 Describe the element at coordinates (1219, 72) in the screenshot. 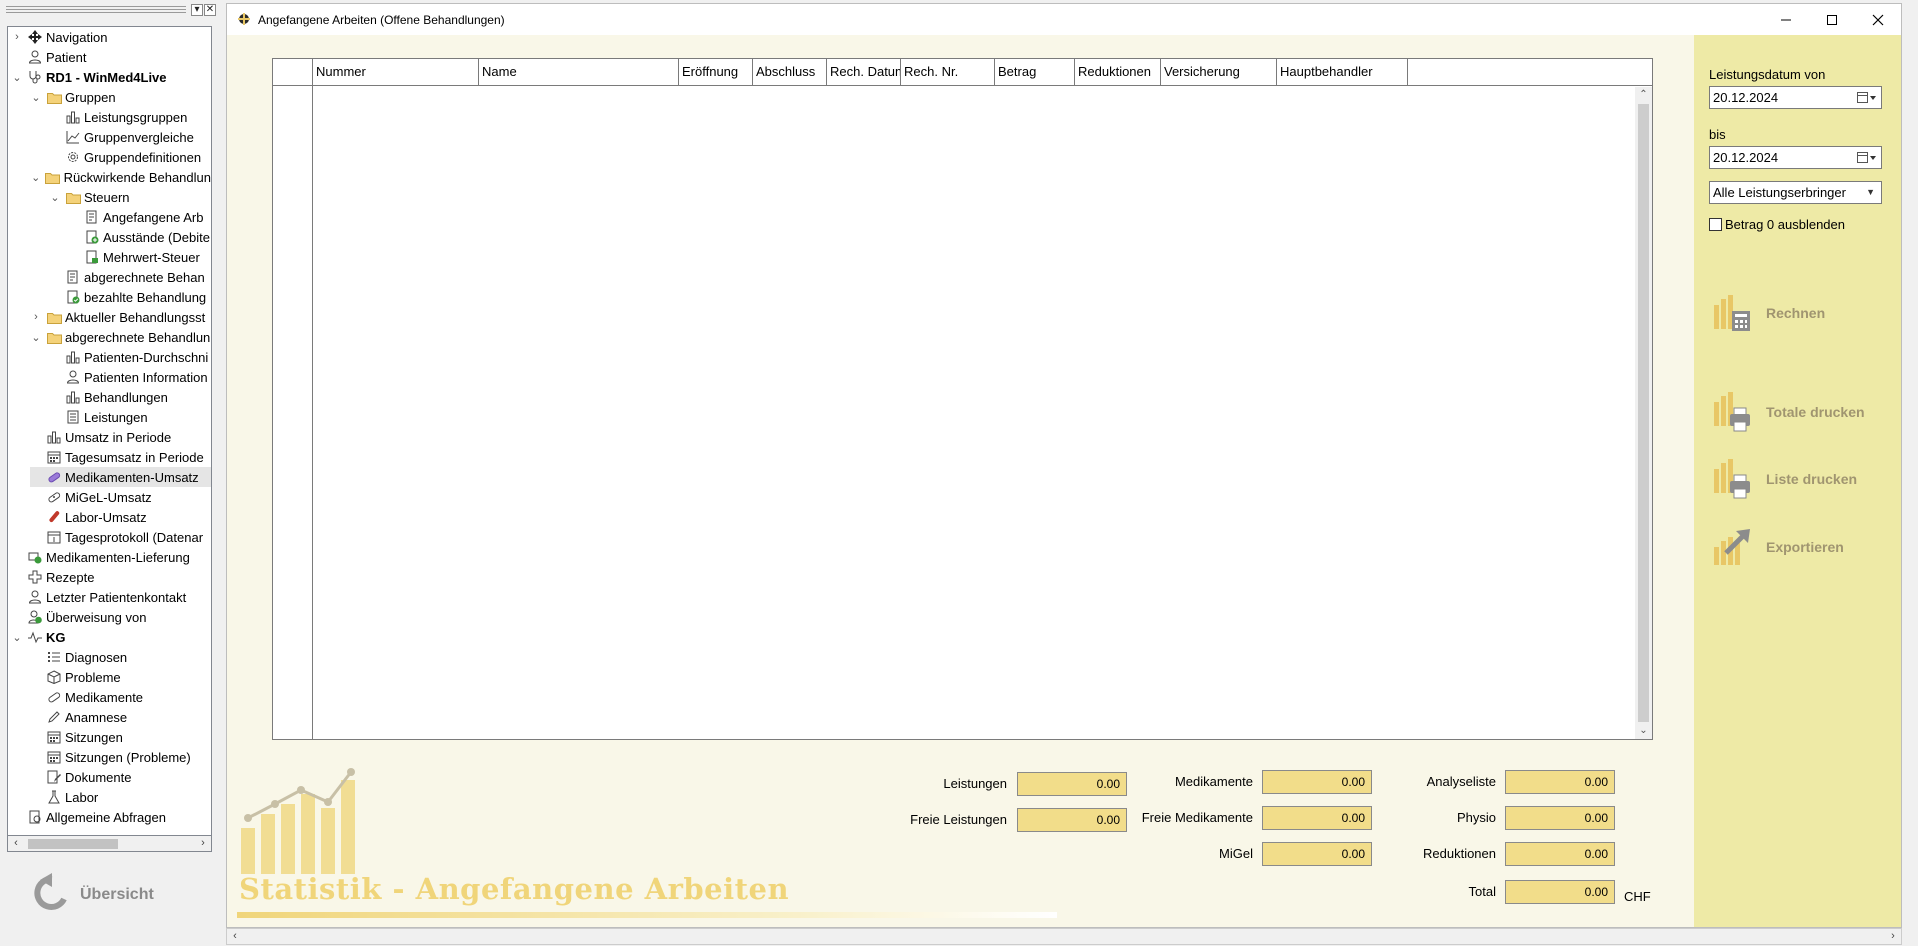

I see `column-header: Versicherung` at that location.